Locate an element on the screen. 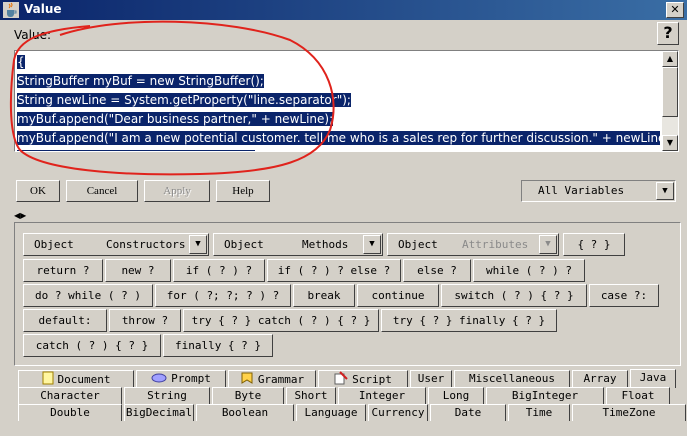  object-attributes-combo: Object Attributes ▼ is located at coordinates (473, 244).